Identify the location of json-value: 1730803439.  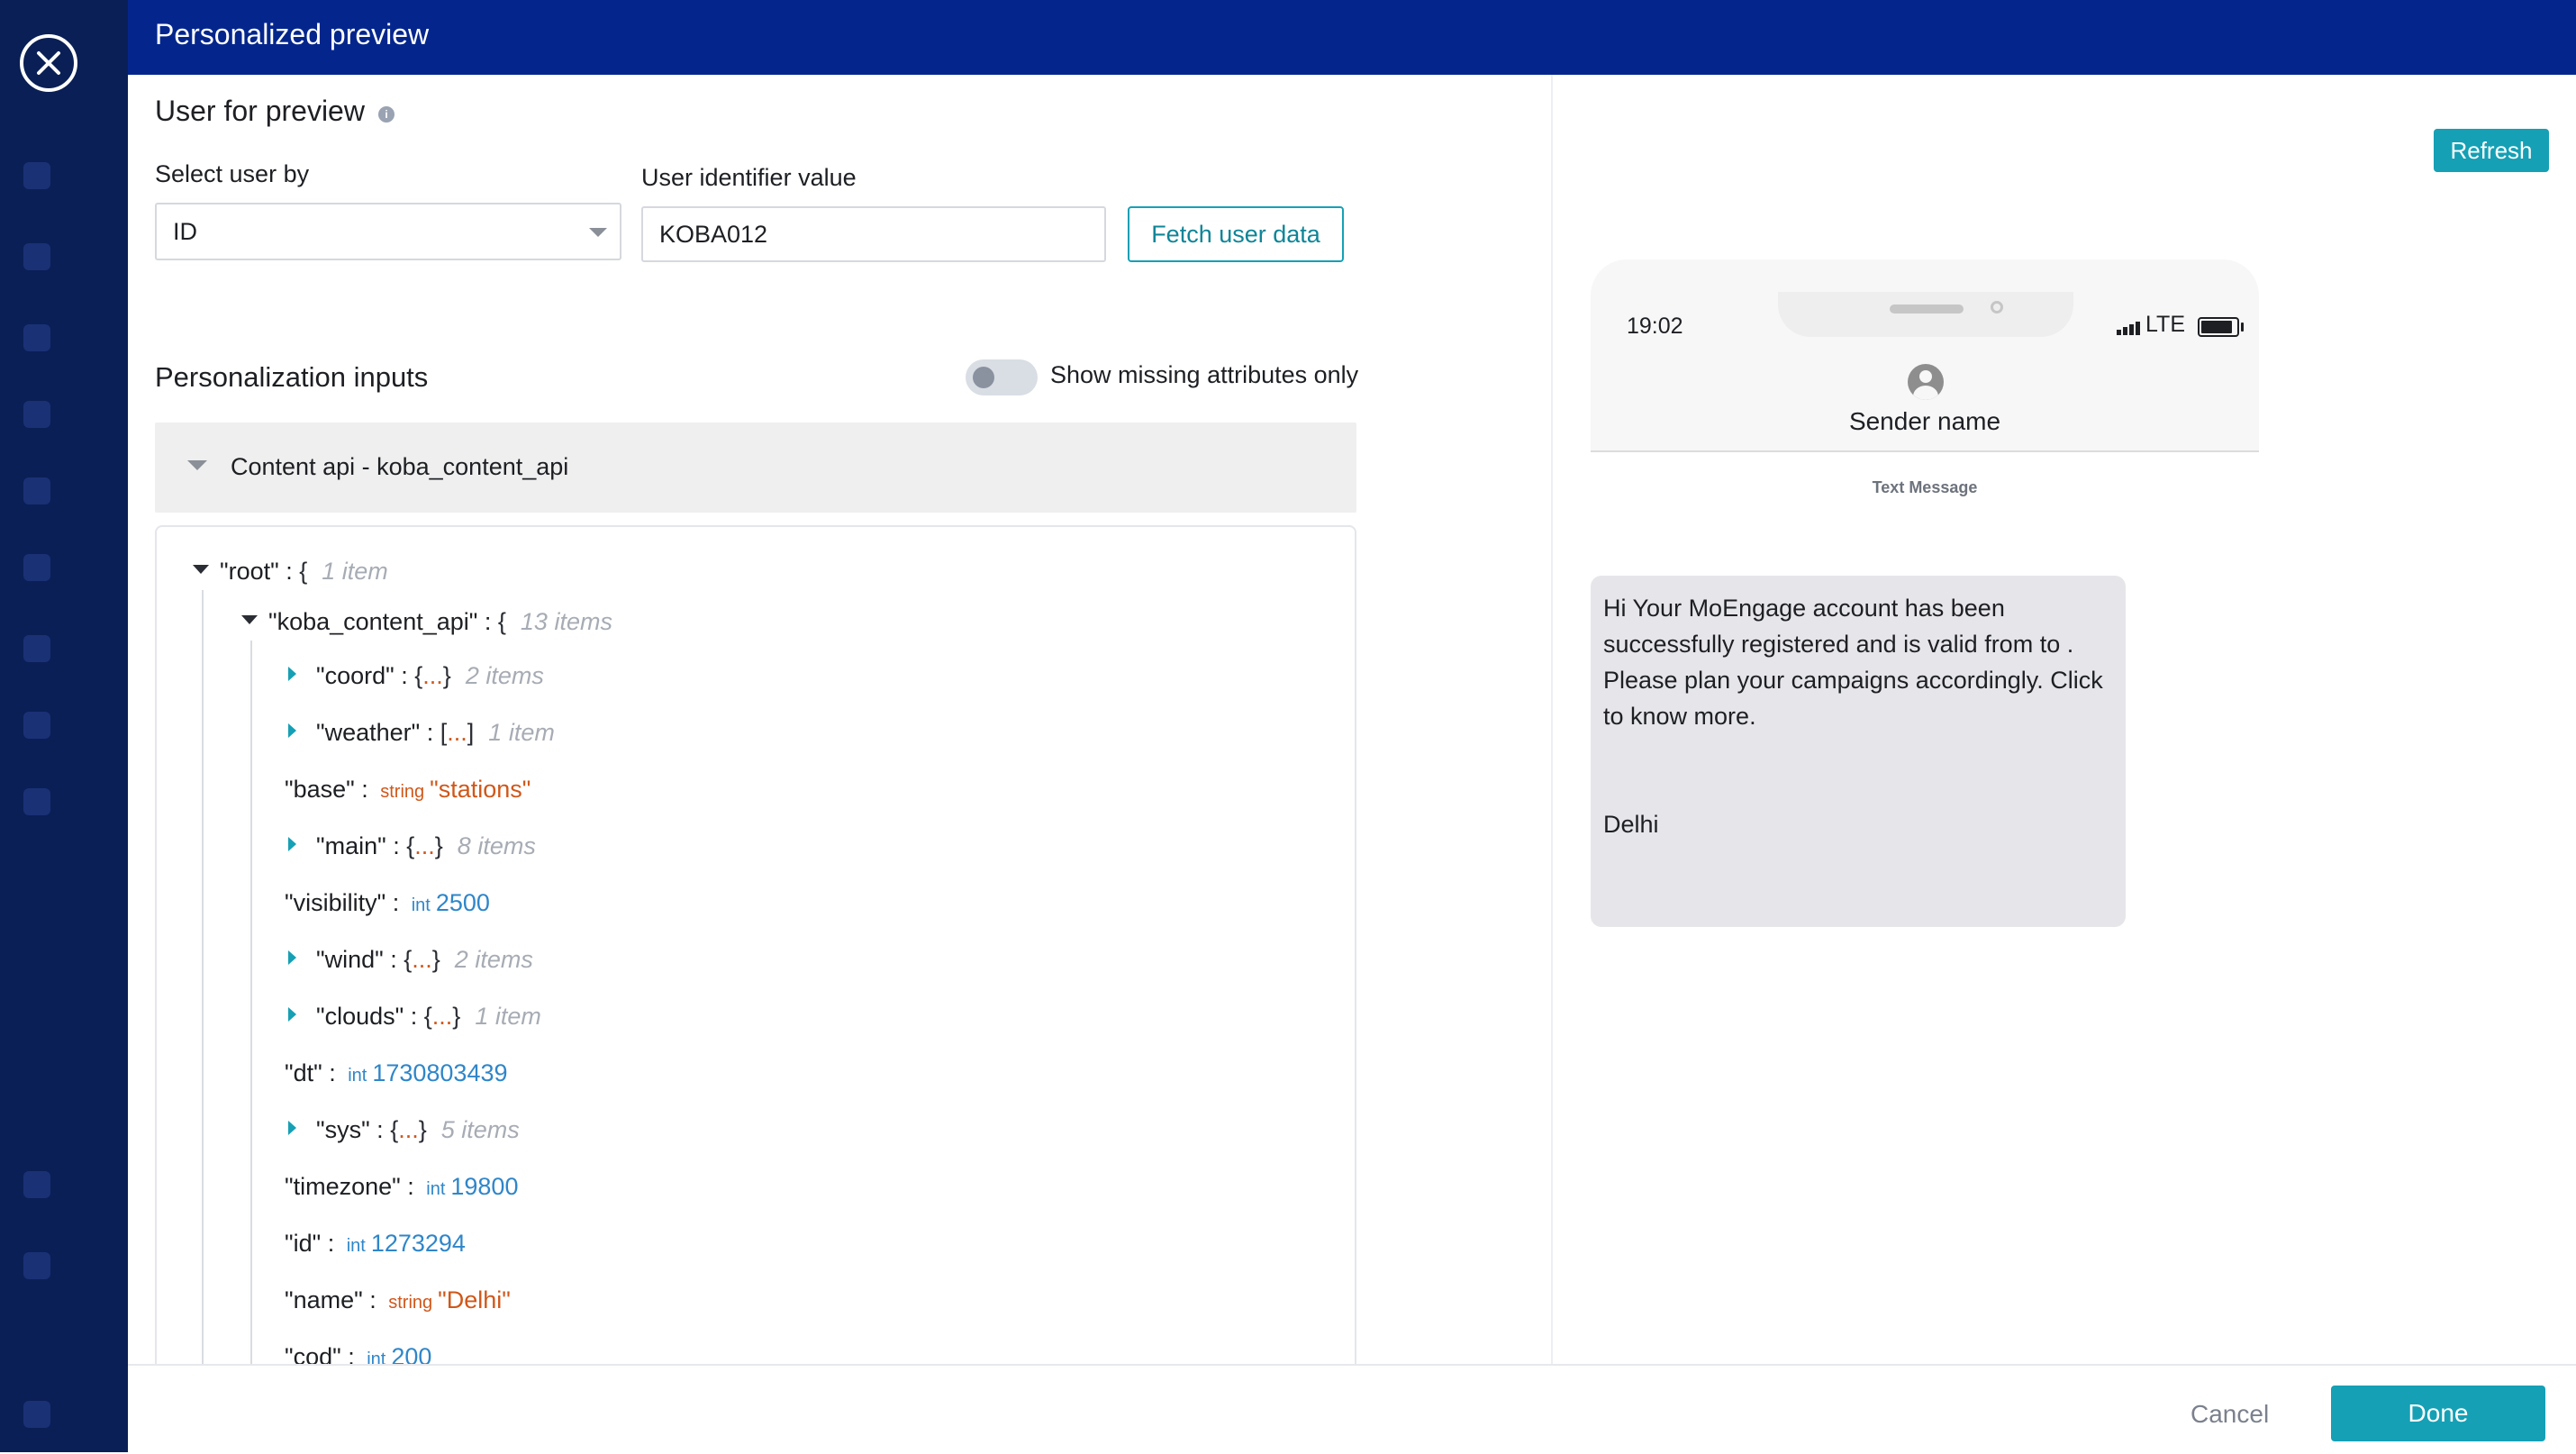
(440, 1073).